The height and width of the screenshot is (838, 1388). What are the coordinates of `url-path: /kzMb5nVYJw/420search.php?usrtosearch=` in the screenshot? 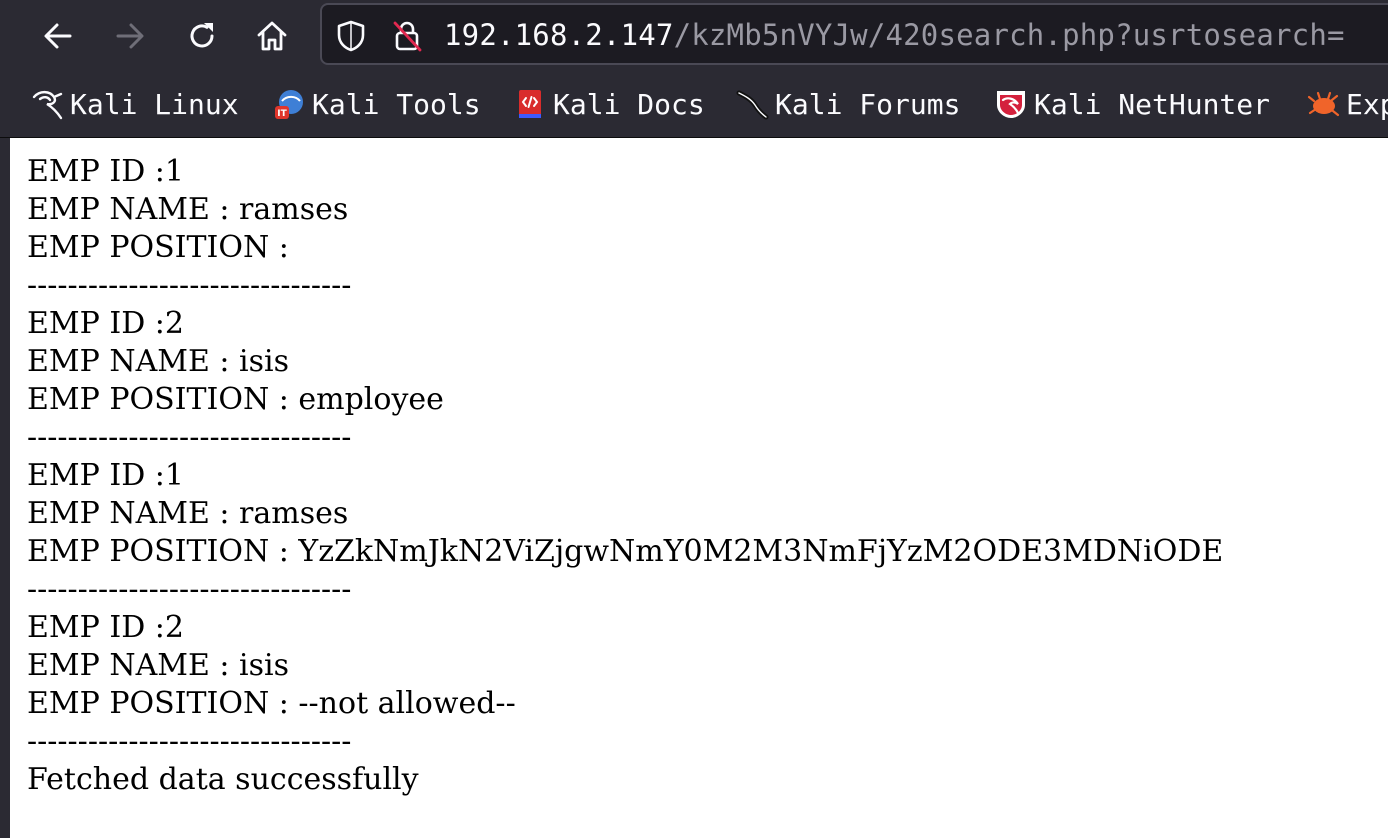 It's located at (1009, 35).